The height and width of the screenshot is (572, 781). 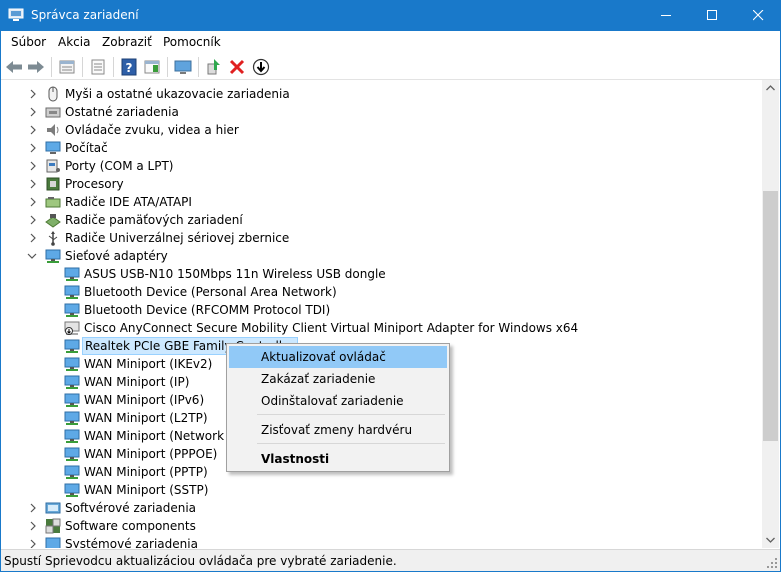 What do you see at coordinates (237, 67) in the screenshot?
I see `uninstall-red-x-icon` at bounding box center [237, 67].